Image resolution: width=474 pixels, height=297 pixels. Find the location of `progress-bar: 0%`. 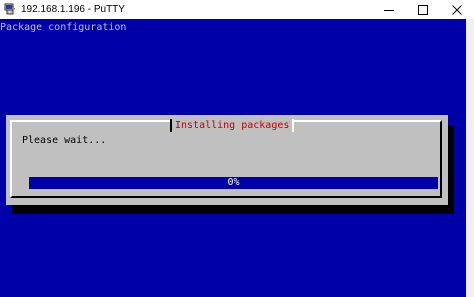

progress-bar: 0% is located at coordinates (233, 183).